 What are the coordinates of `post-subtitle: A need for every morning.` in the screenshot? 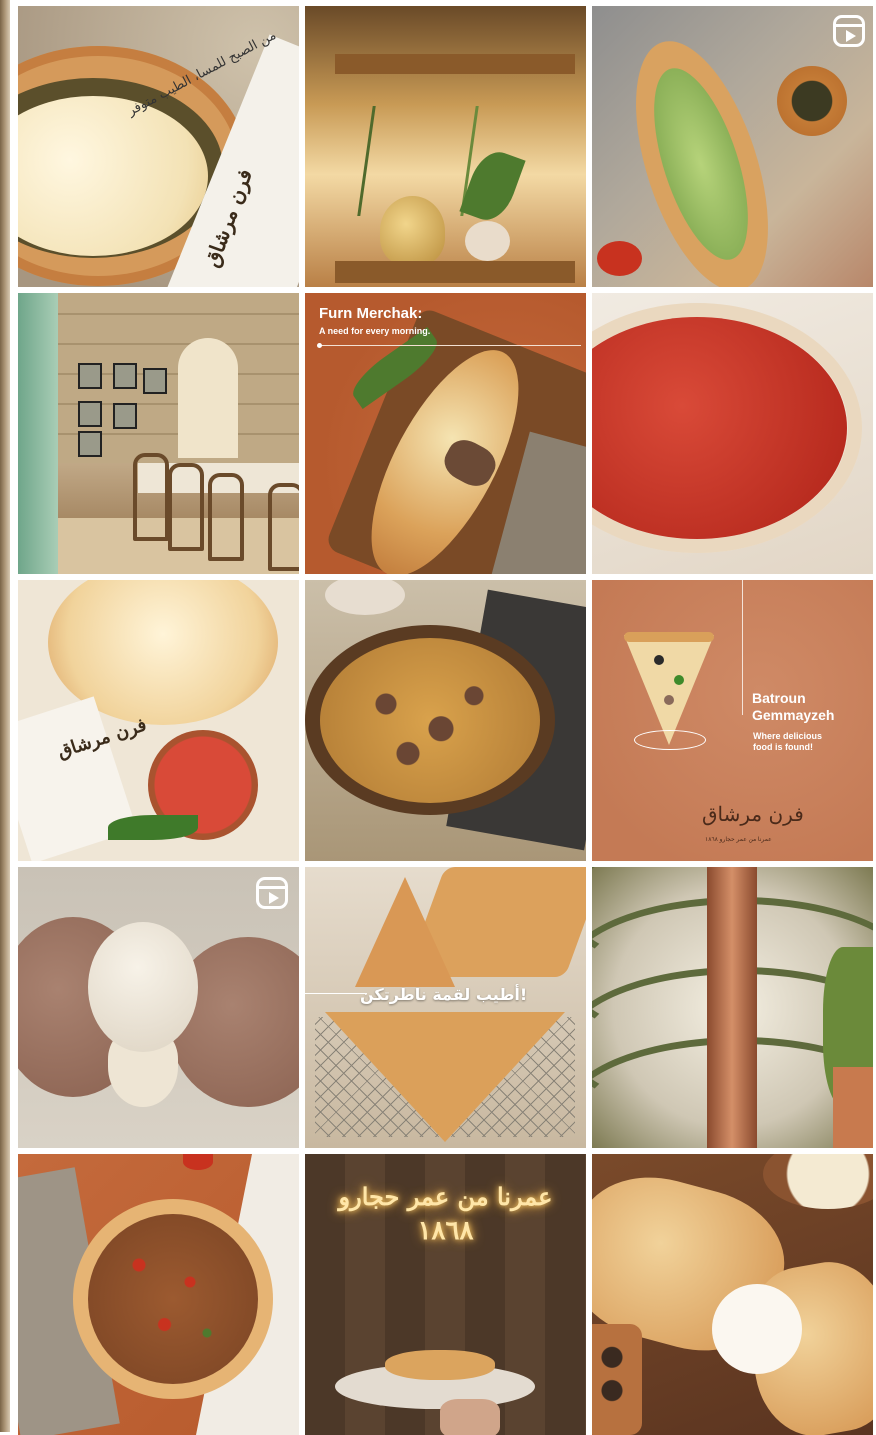 It's located at (375, 331).